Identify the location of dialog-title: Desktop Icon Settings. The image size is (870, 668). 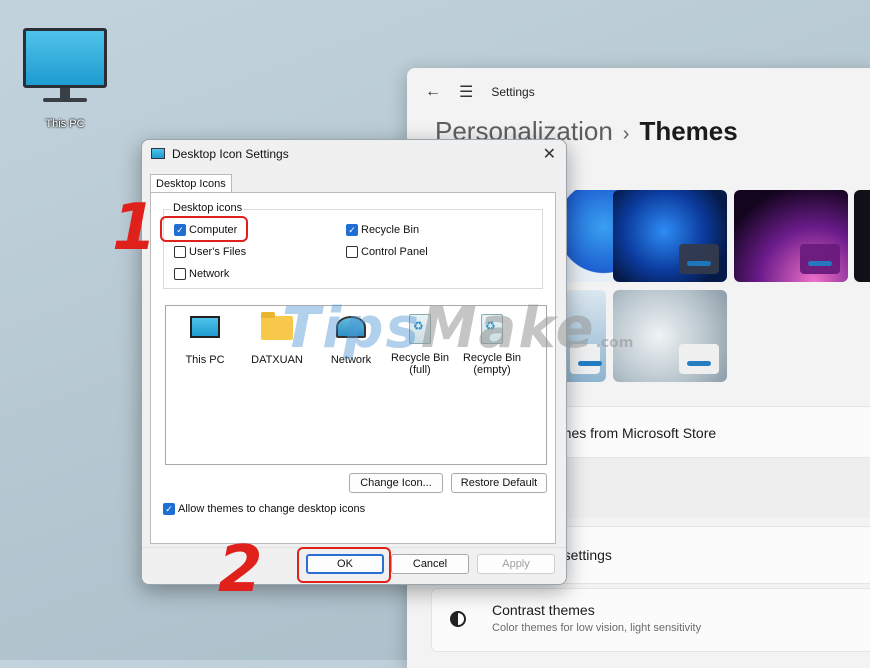
(230, 154).